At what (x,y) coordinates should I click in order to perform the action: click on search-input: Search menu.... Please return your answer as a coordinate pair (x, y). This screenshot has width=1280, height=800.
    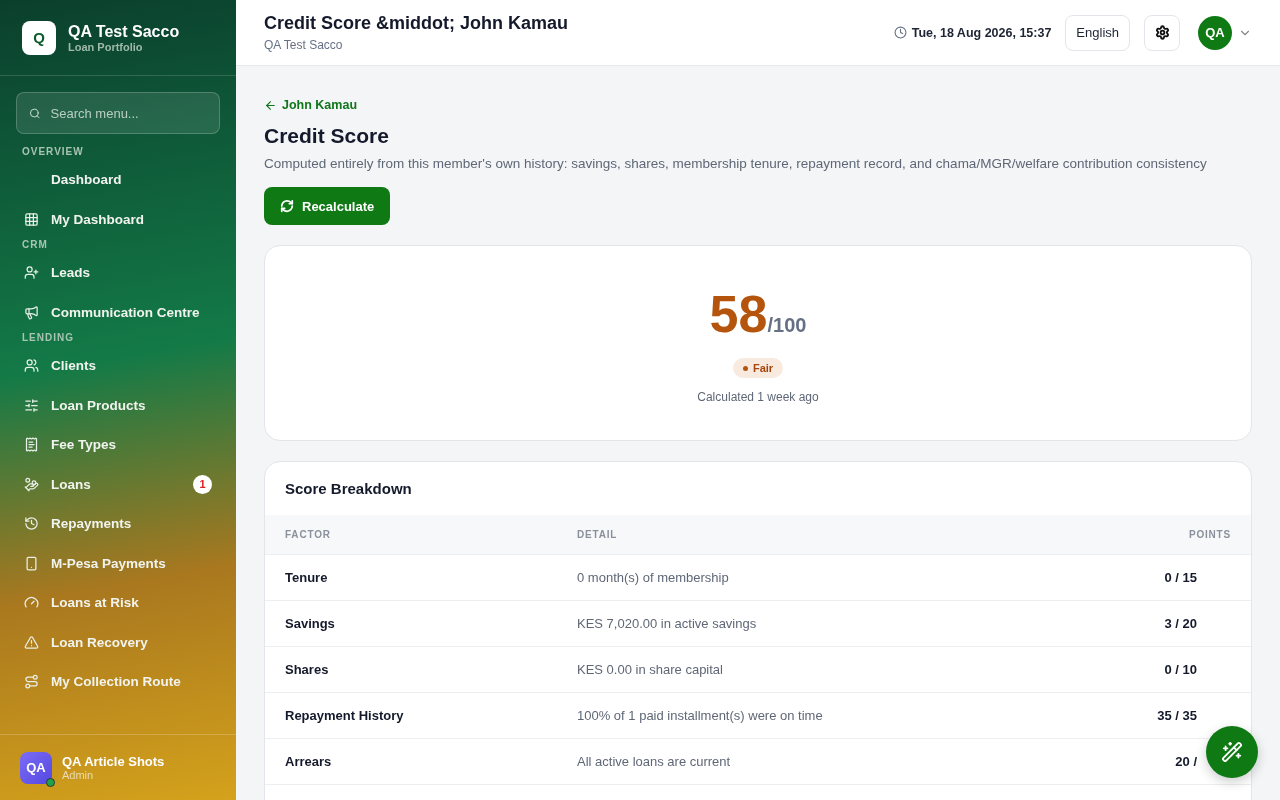
    Looking at the image, I should click on (127, 113).